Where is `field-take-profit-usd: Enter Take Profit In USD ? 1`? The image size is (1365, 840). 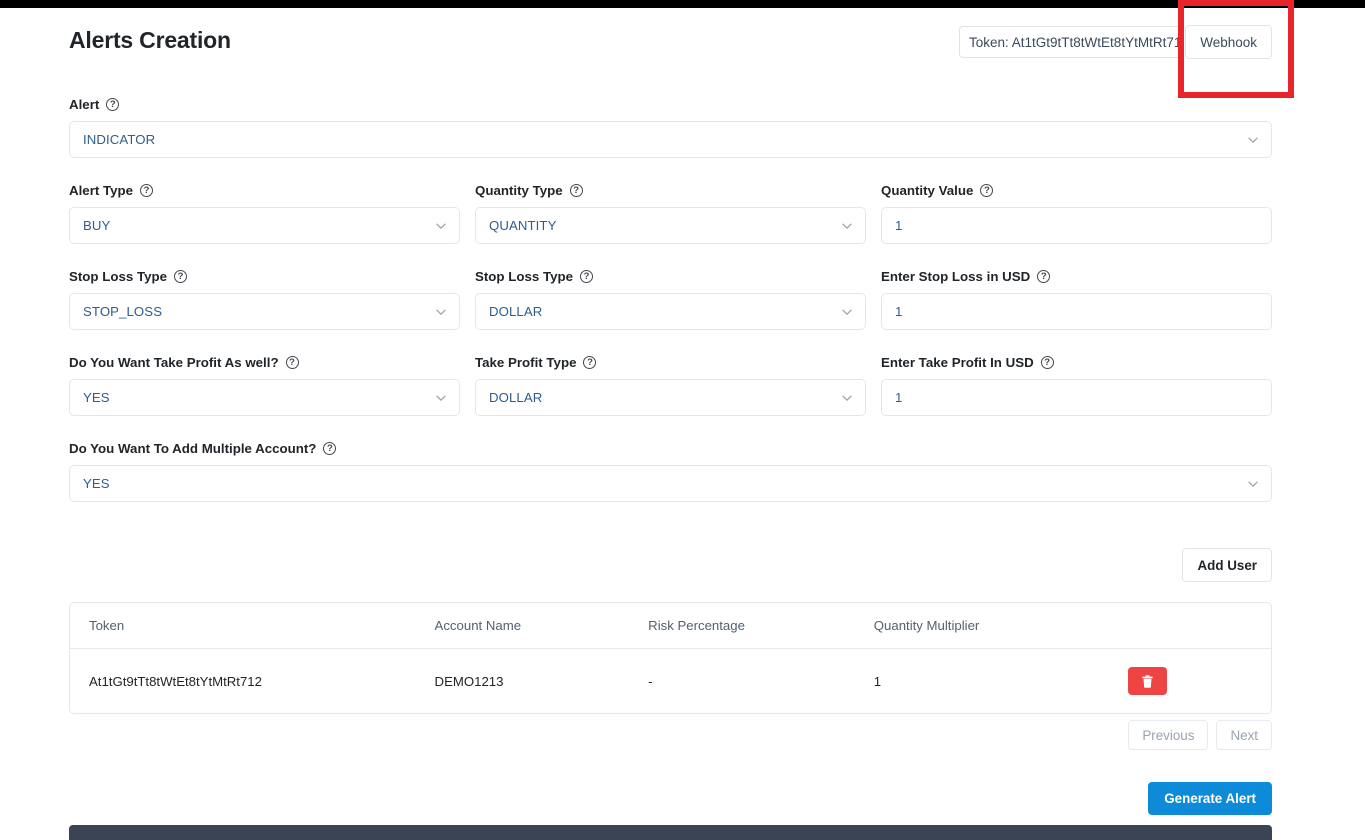 field-take-profit-usd: Enter Take Profit In USD ? 1 is located at coordinates (1076, 385).